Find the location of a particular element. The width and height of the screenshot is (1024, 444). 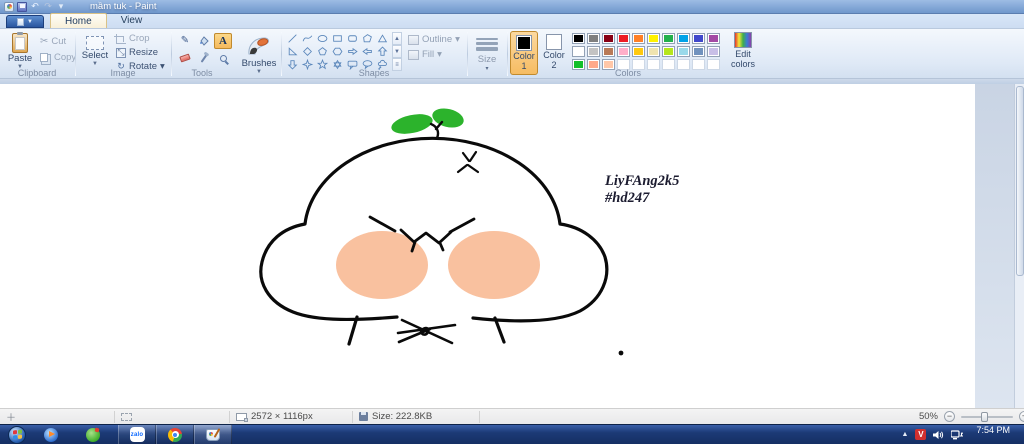

cut-button: ✂ Cut is located at coordinates (53, 41).